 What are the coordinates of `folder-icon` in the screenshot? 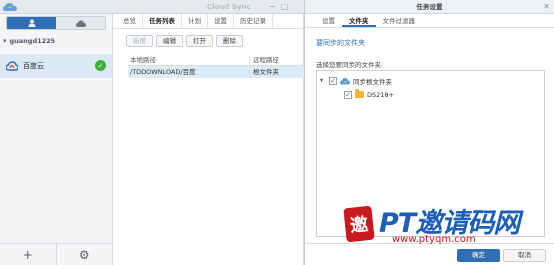 It's located at (359, 93).